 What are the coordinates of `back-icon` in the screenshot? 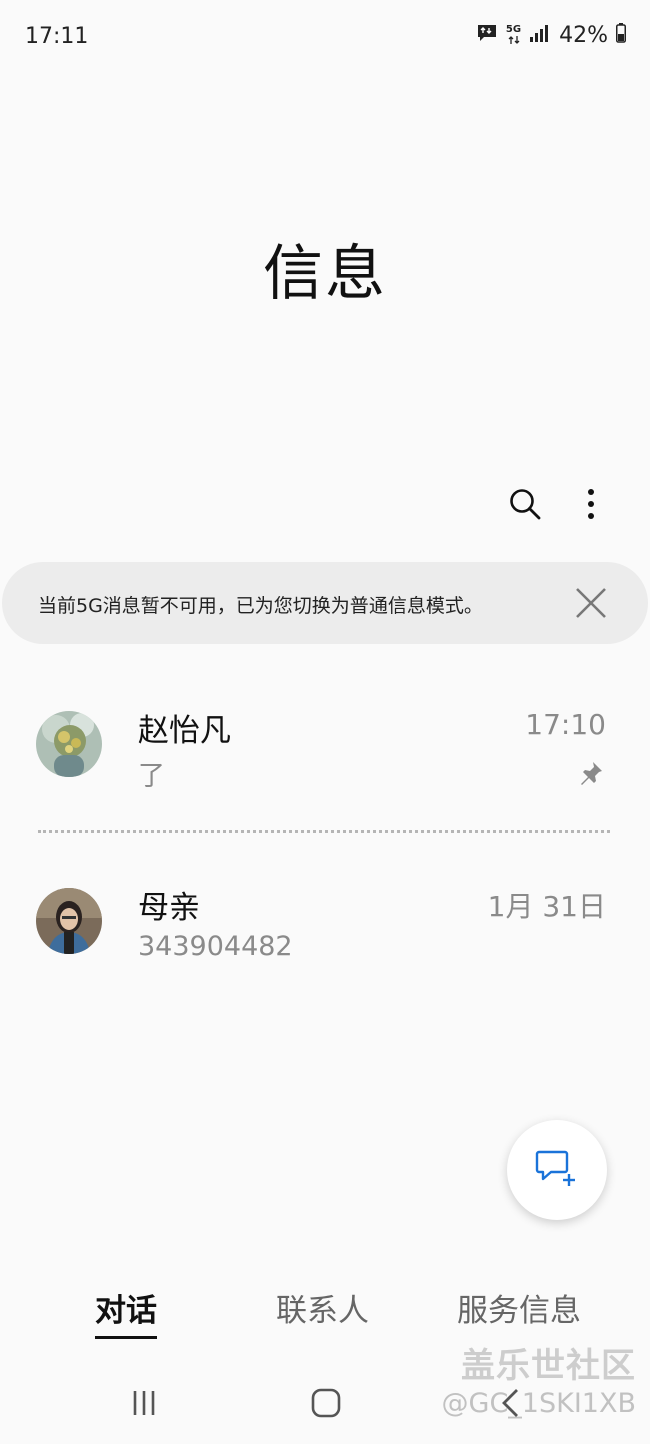 It's located at (510, 1403).